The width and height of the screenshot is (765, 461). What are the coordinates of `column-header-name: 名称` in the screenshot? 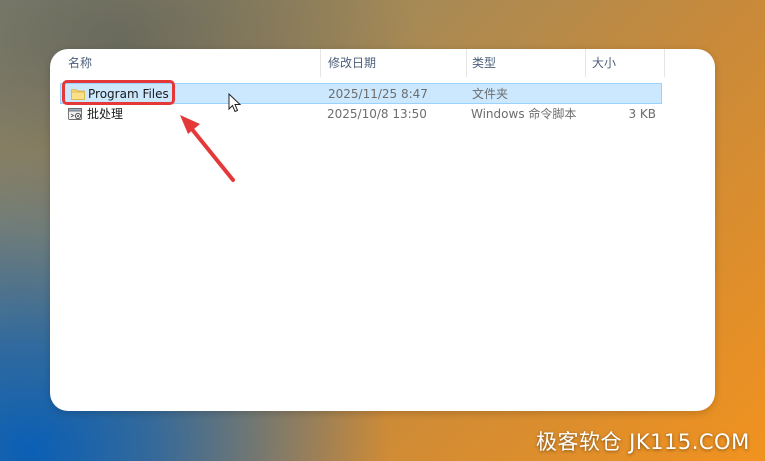 It's located at (191, 63).